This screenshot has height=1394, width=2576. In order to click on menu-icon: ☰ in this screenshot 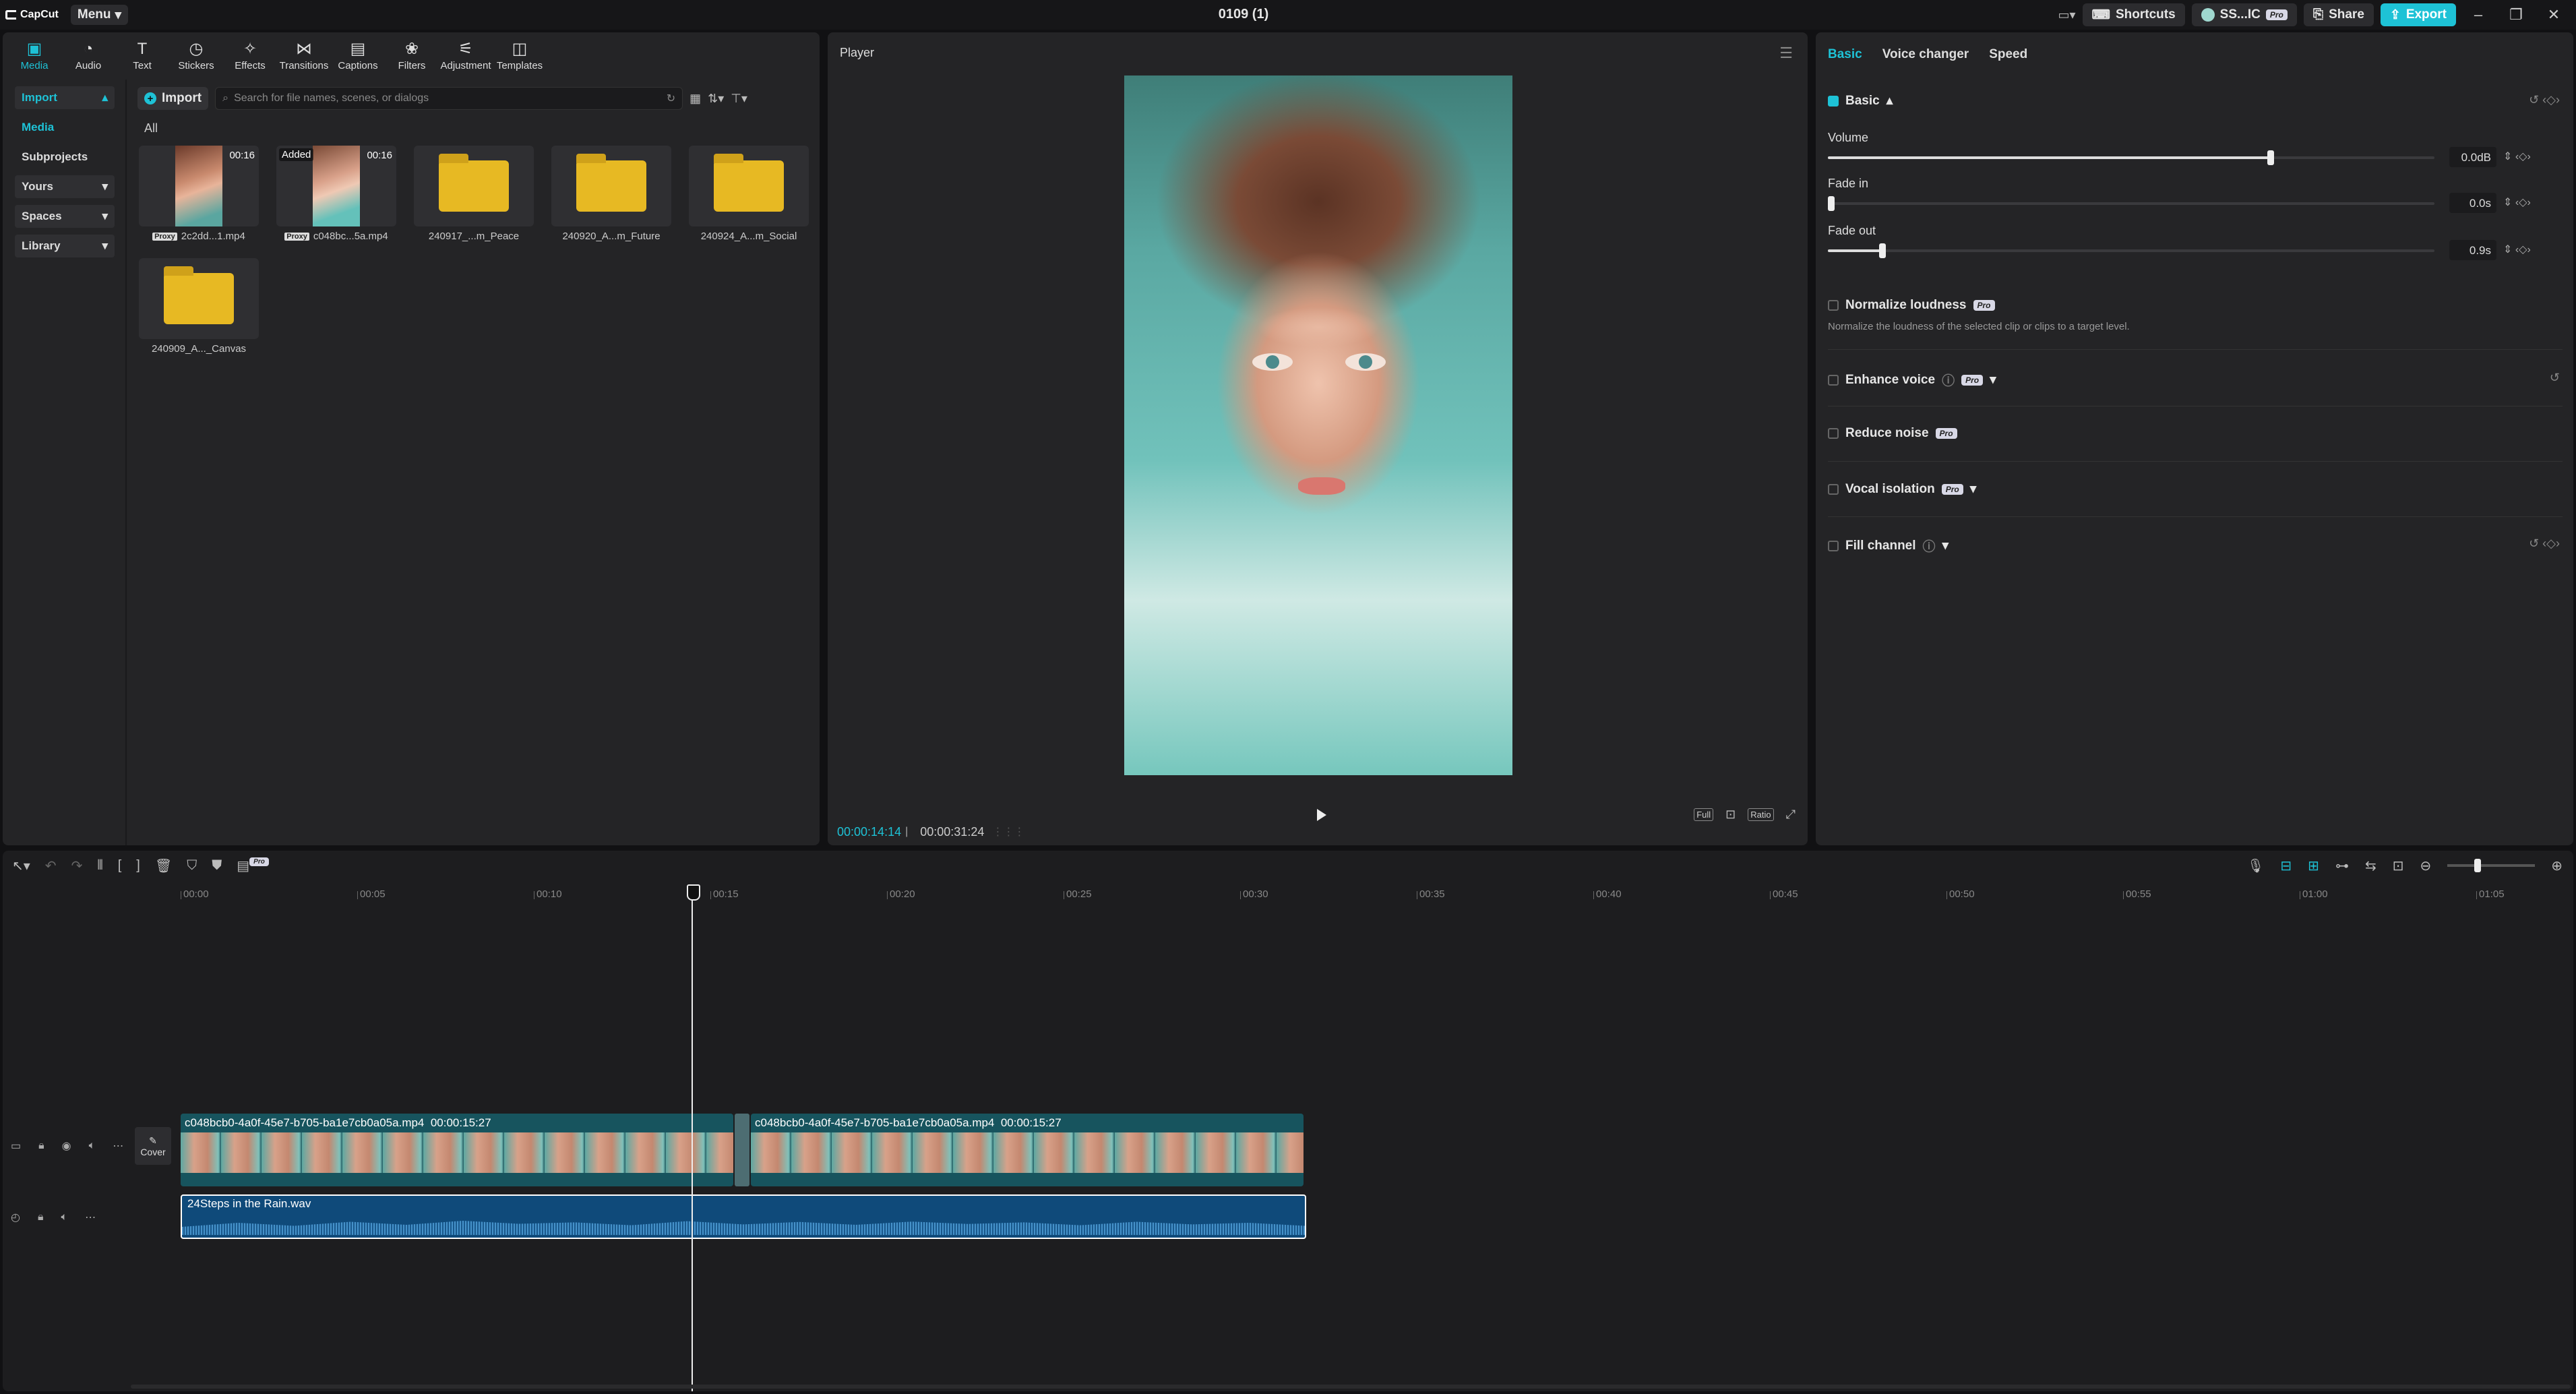, I will do `click(1786, 53)`.